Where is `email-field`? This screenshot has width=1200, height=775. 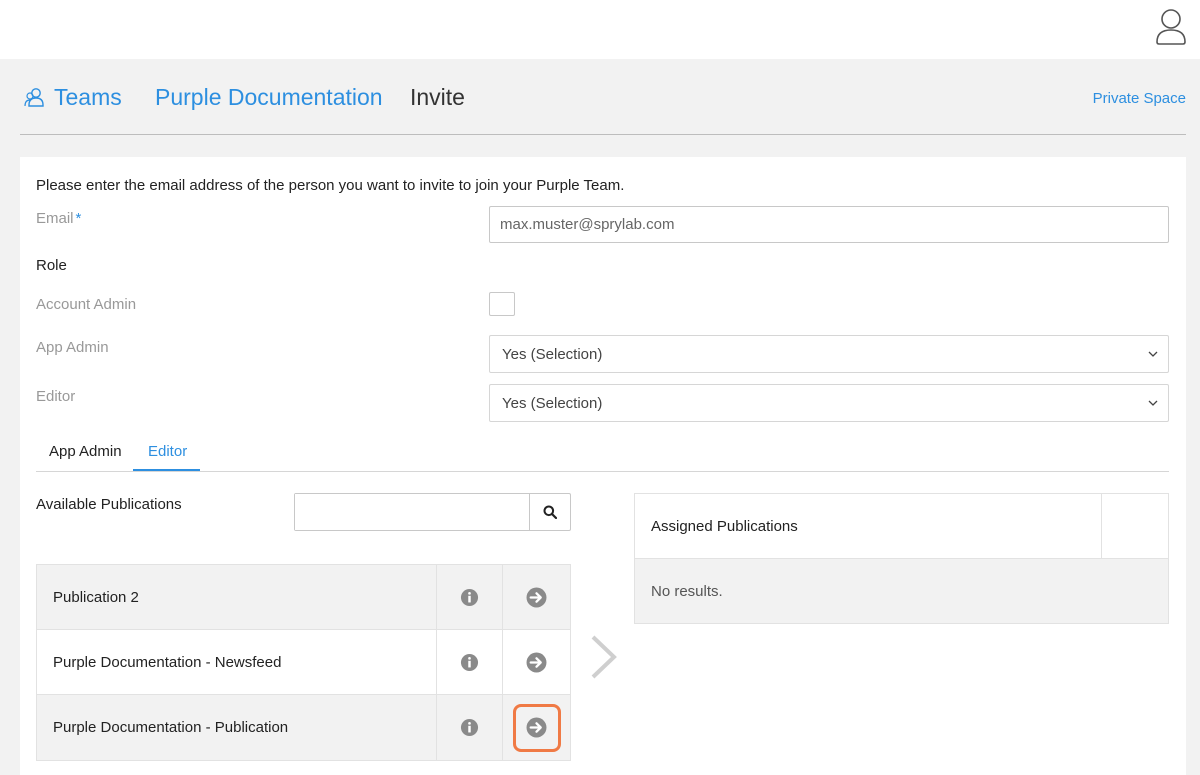 email-field is located at coordinates (829, 224).